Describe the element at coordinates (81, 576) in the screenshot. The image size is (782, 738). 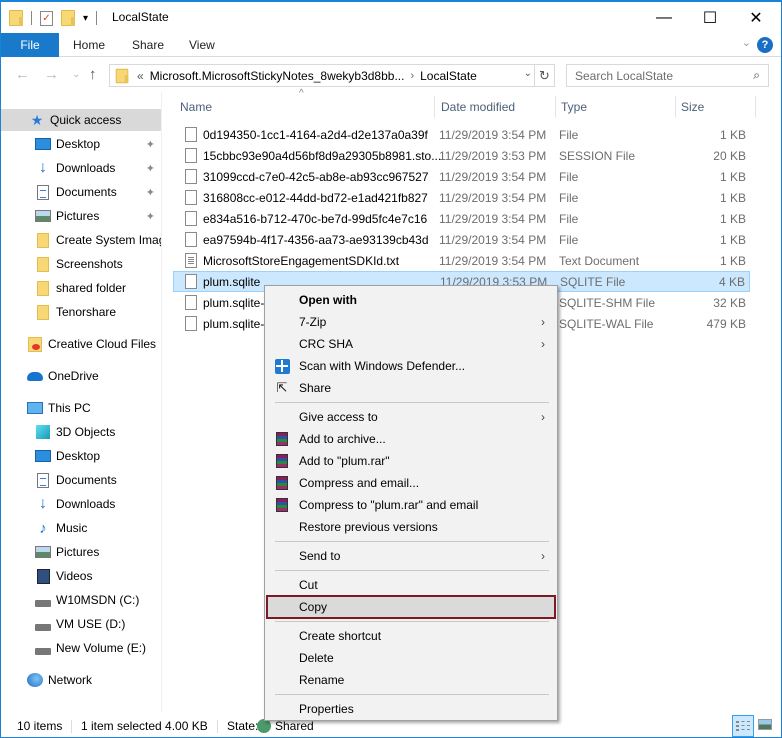
I see `sidebar-item-videos: Videos` at that location.